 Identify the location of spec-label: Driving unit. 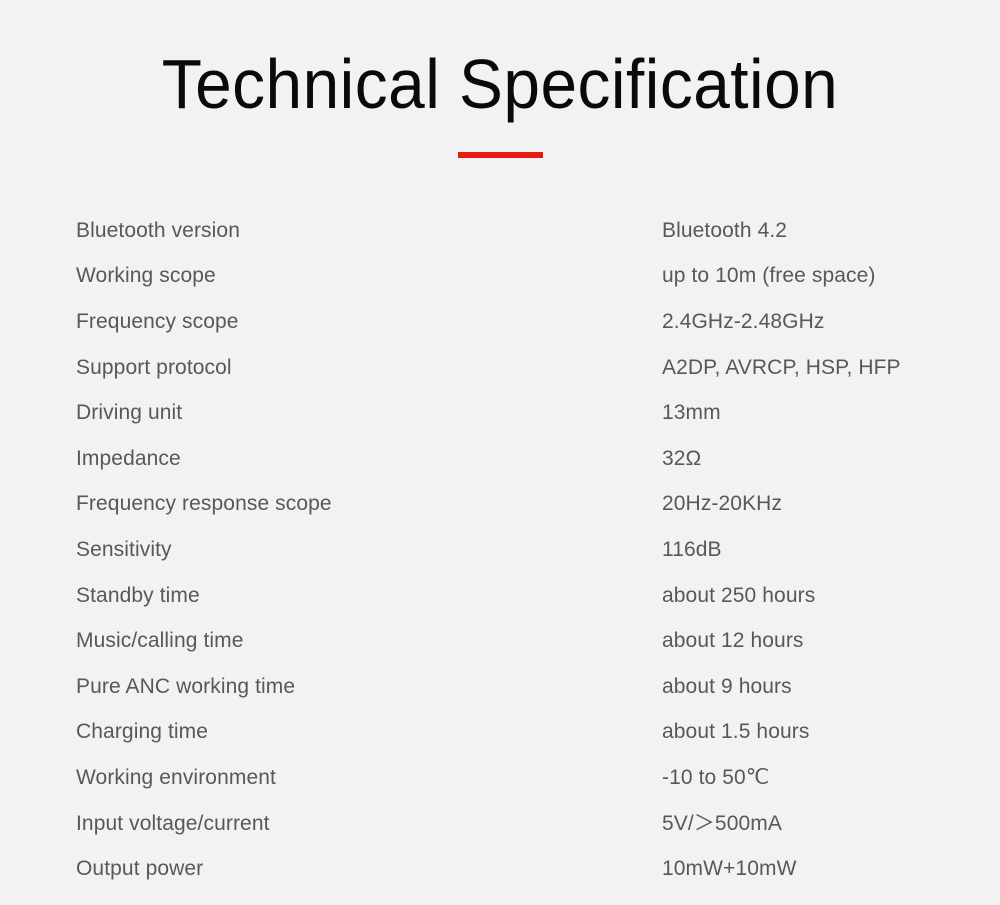
(129, 413).